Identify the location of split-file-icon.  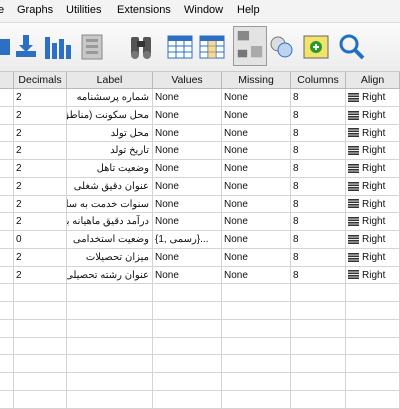
(180, 47).